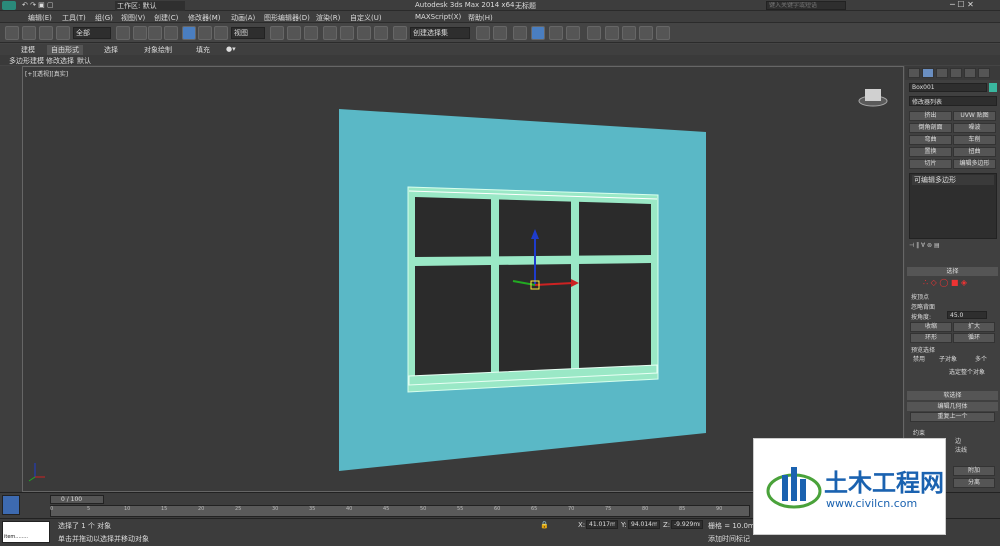 The image size is (1000, 546). What do you see at coordinates (930, 128) in the screenshot?
I see `modifier-bevel-profile: 倒角剖面` at bounding box center [930, 128].